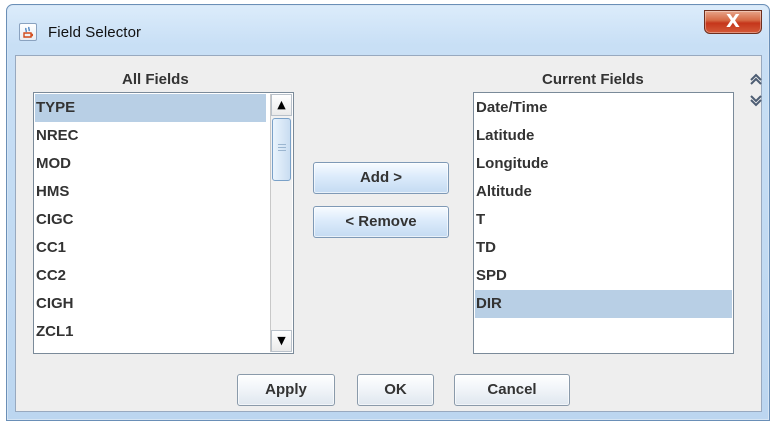 The width and height of the screenshot is (777, 425). I want to click on all-fields-scrollbar: ▲ ▼, so click(281, 223).